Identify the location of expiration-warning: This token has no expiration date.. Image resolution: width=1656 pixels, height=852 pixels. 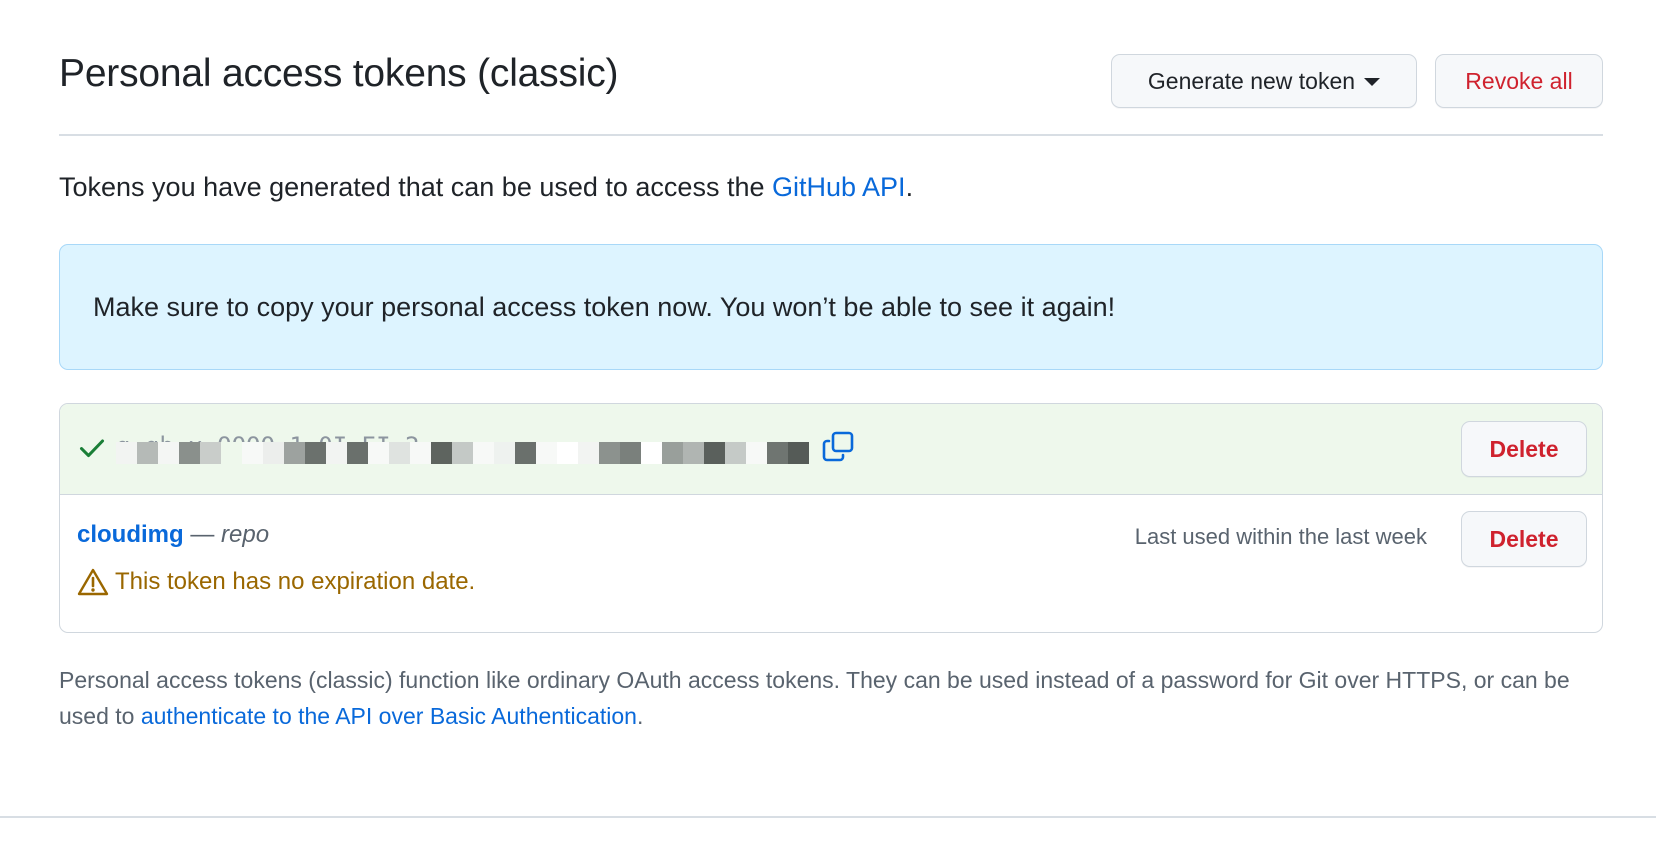
(276, 582).